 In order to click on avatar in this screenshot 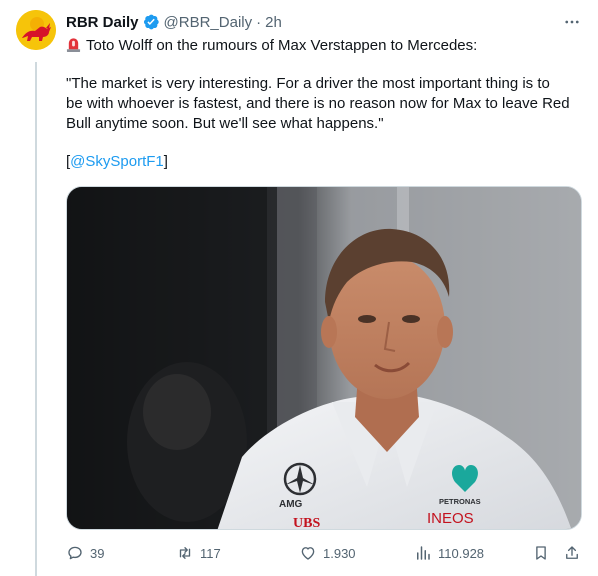, I will do `click(36, 30)`.